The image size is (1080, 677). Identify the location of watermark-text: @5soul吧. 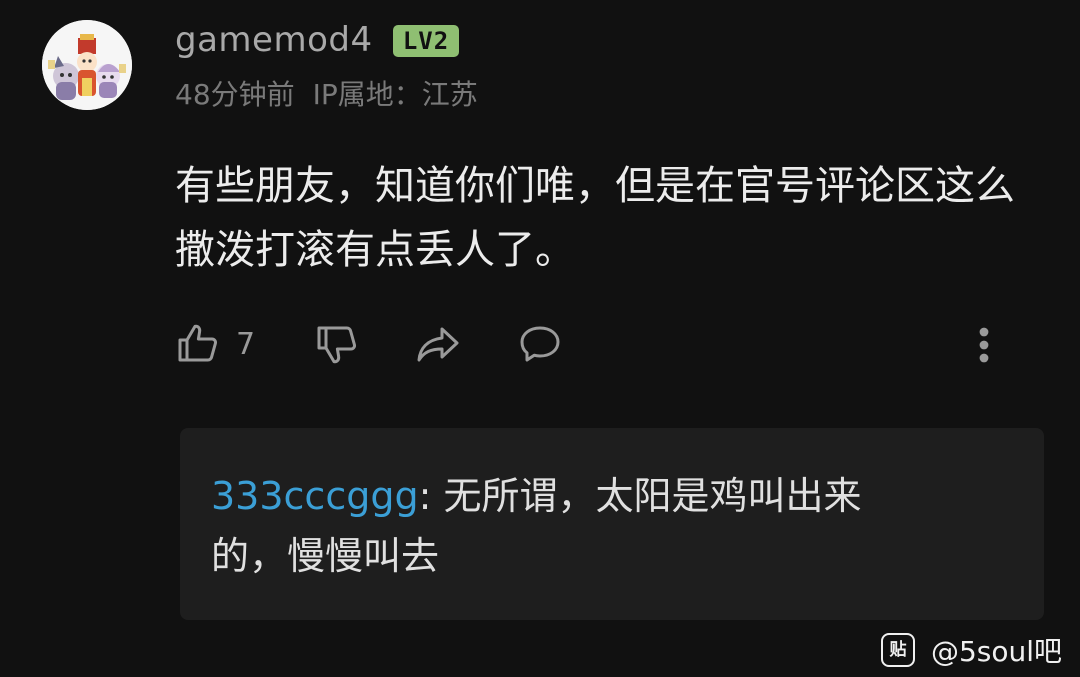
(996, 651).